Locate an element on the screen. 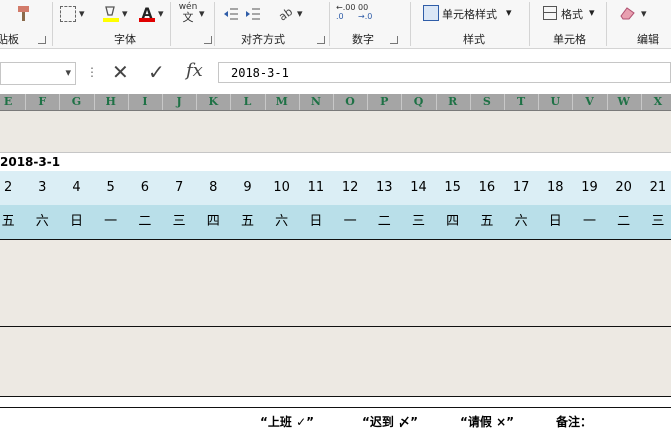  clipboard-launcher-icon is located at coordinates (42, 40).